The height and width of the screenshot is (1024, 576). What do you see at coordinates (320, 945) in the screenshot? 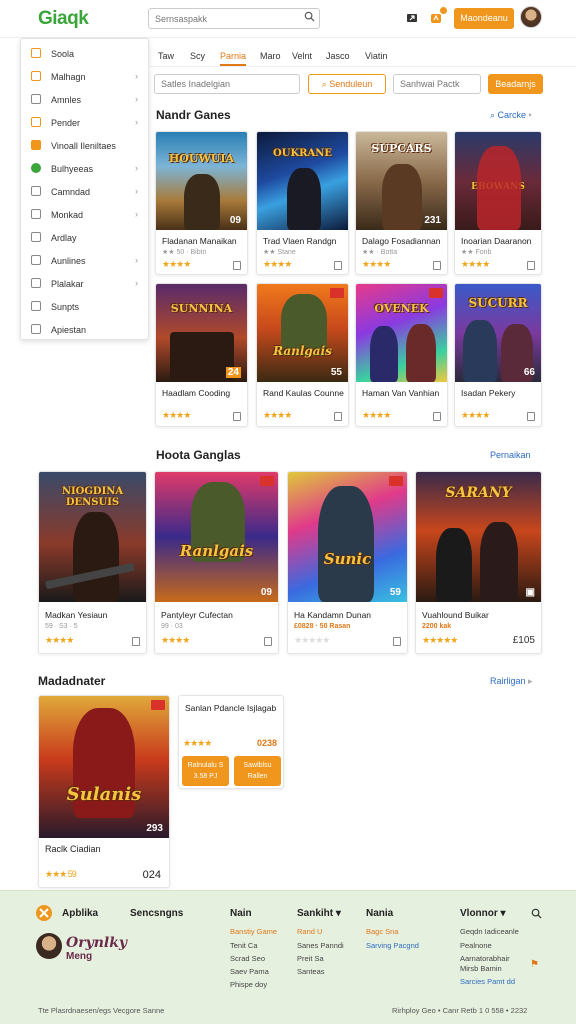
I see `footer-link: Sanes Panndi` at bounding box center [320, 945].